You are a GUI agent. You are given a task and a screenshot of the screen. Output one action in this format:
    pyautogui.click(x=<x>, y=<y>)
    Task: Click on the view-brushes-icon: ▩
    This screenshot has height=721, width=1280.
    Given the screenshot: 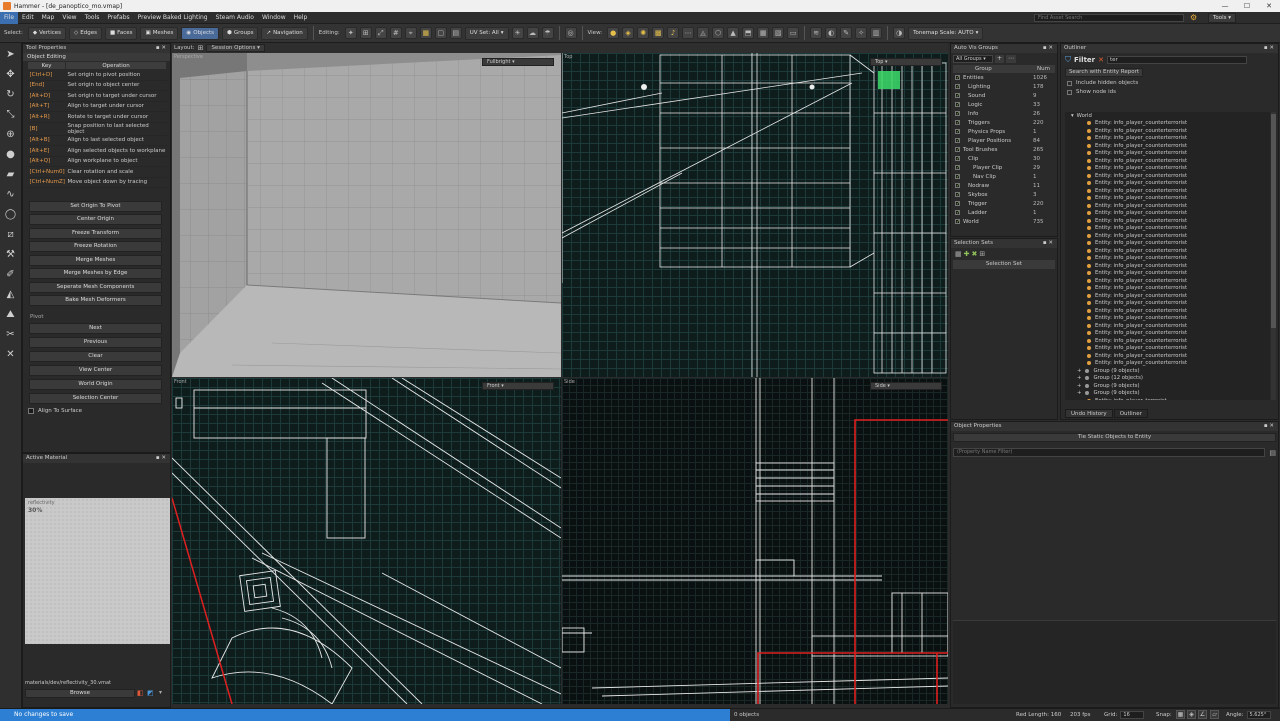 What is the action you would take?
    pyautogui.click(x=658, y=33)
    